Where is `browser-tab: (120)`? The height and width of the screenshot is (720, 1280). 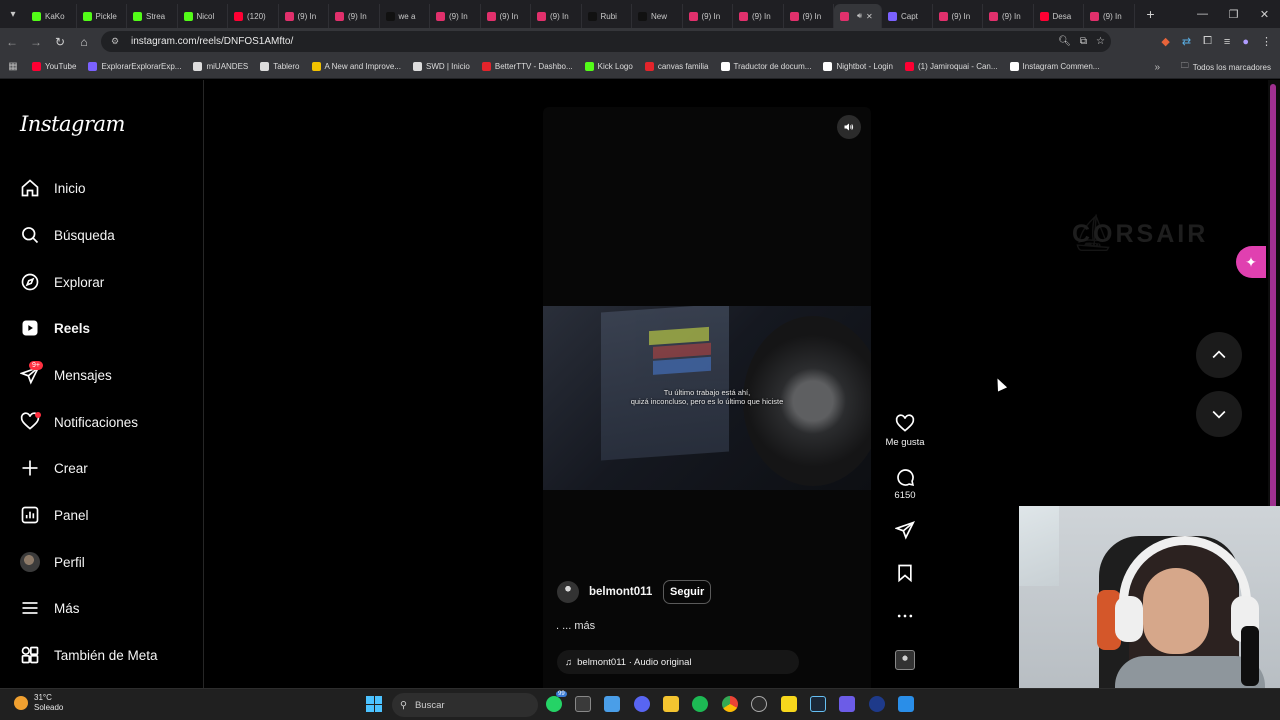
browser-tab: (120) is located at coordinates (253, 16).